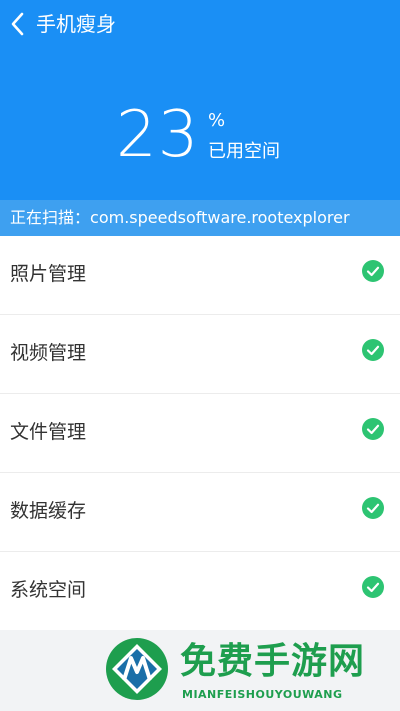 This screenshot has width=400, height=711. I want to click on watermark: 免费手游网 MIANFEISHOUYOUWANG, so click(249, 672).